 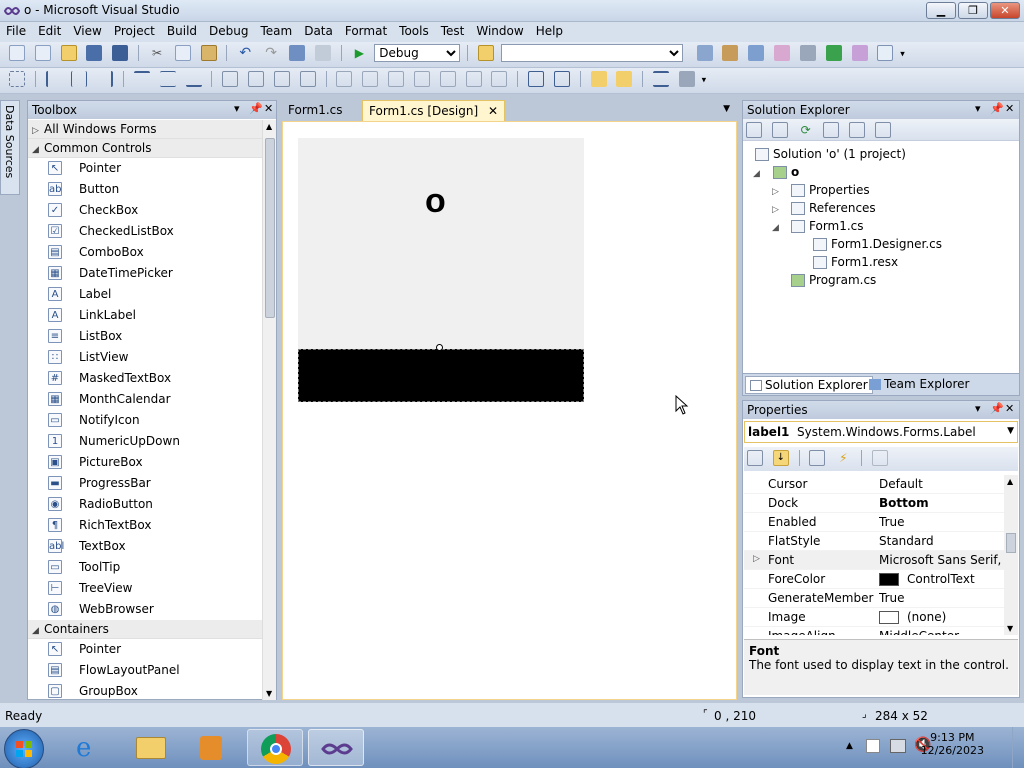 What do you see at coordinates (434, 110) in the screenshot?
I see `tab-form1-design: Form1.cs [Design] ✕` at bounding box center [434, 110].